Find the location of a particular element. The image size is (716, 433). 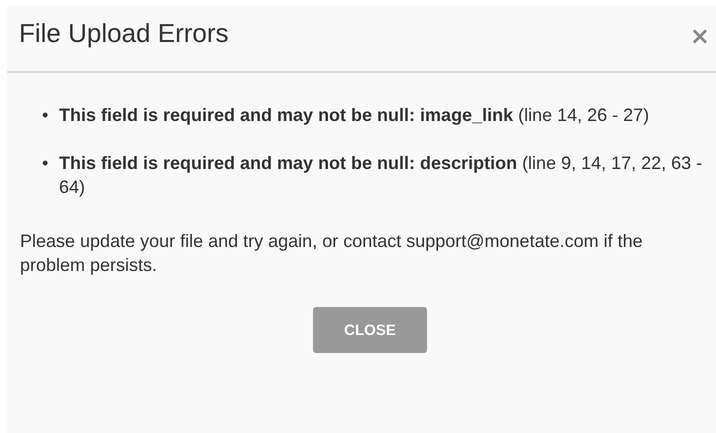

error-message: This field is required and may not be null: description (line 9, 14, 17, 22, 63 - 64) is located at coordinates (381, 175).